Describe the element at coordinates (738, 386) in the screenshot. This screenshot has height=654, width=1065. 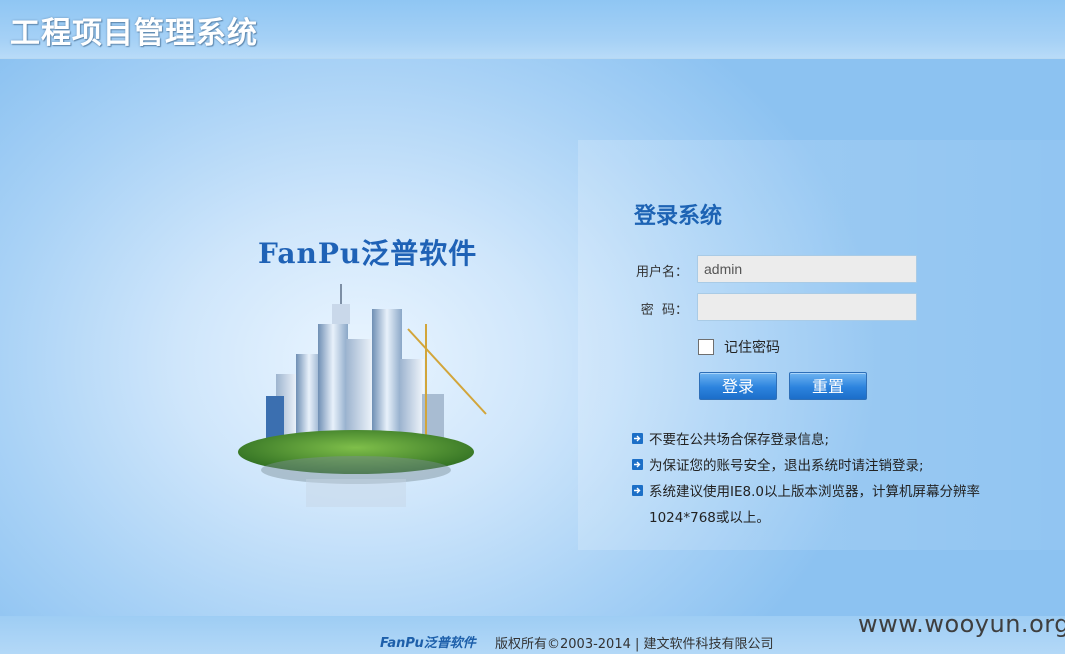
I see `login-button: 登录` at that location.